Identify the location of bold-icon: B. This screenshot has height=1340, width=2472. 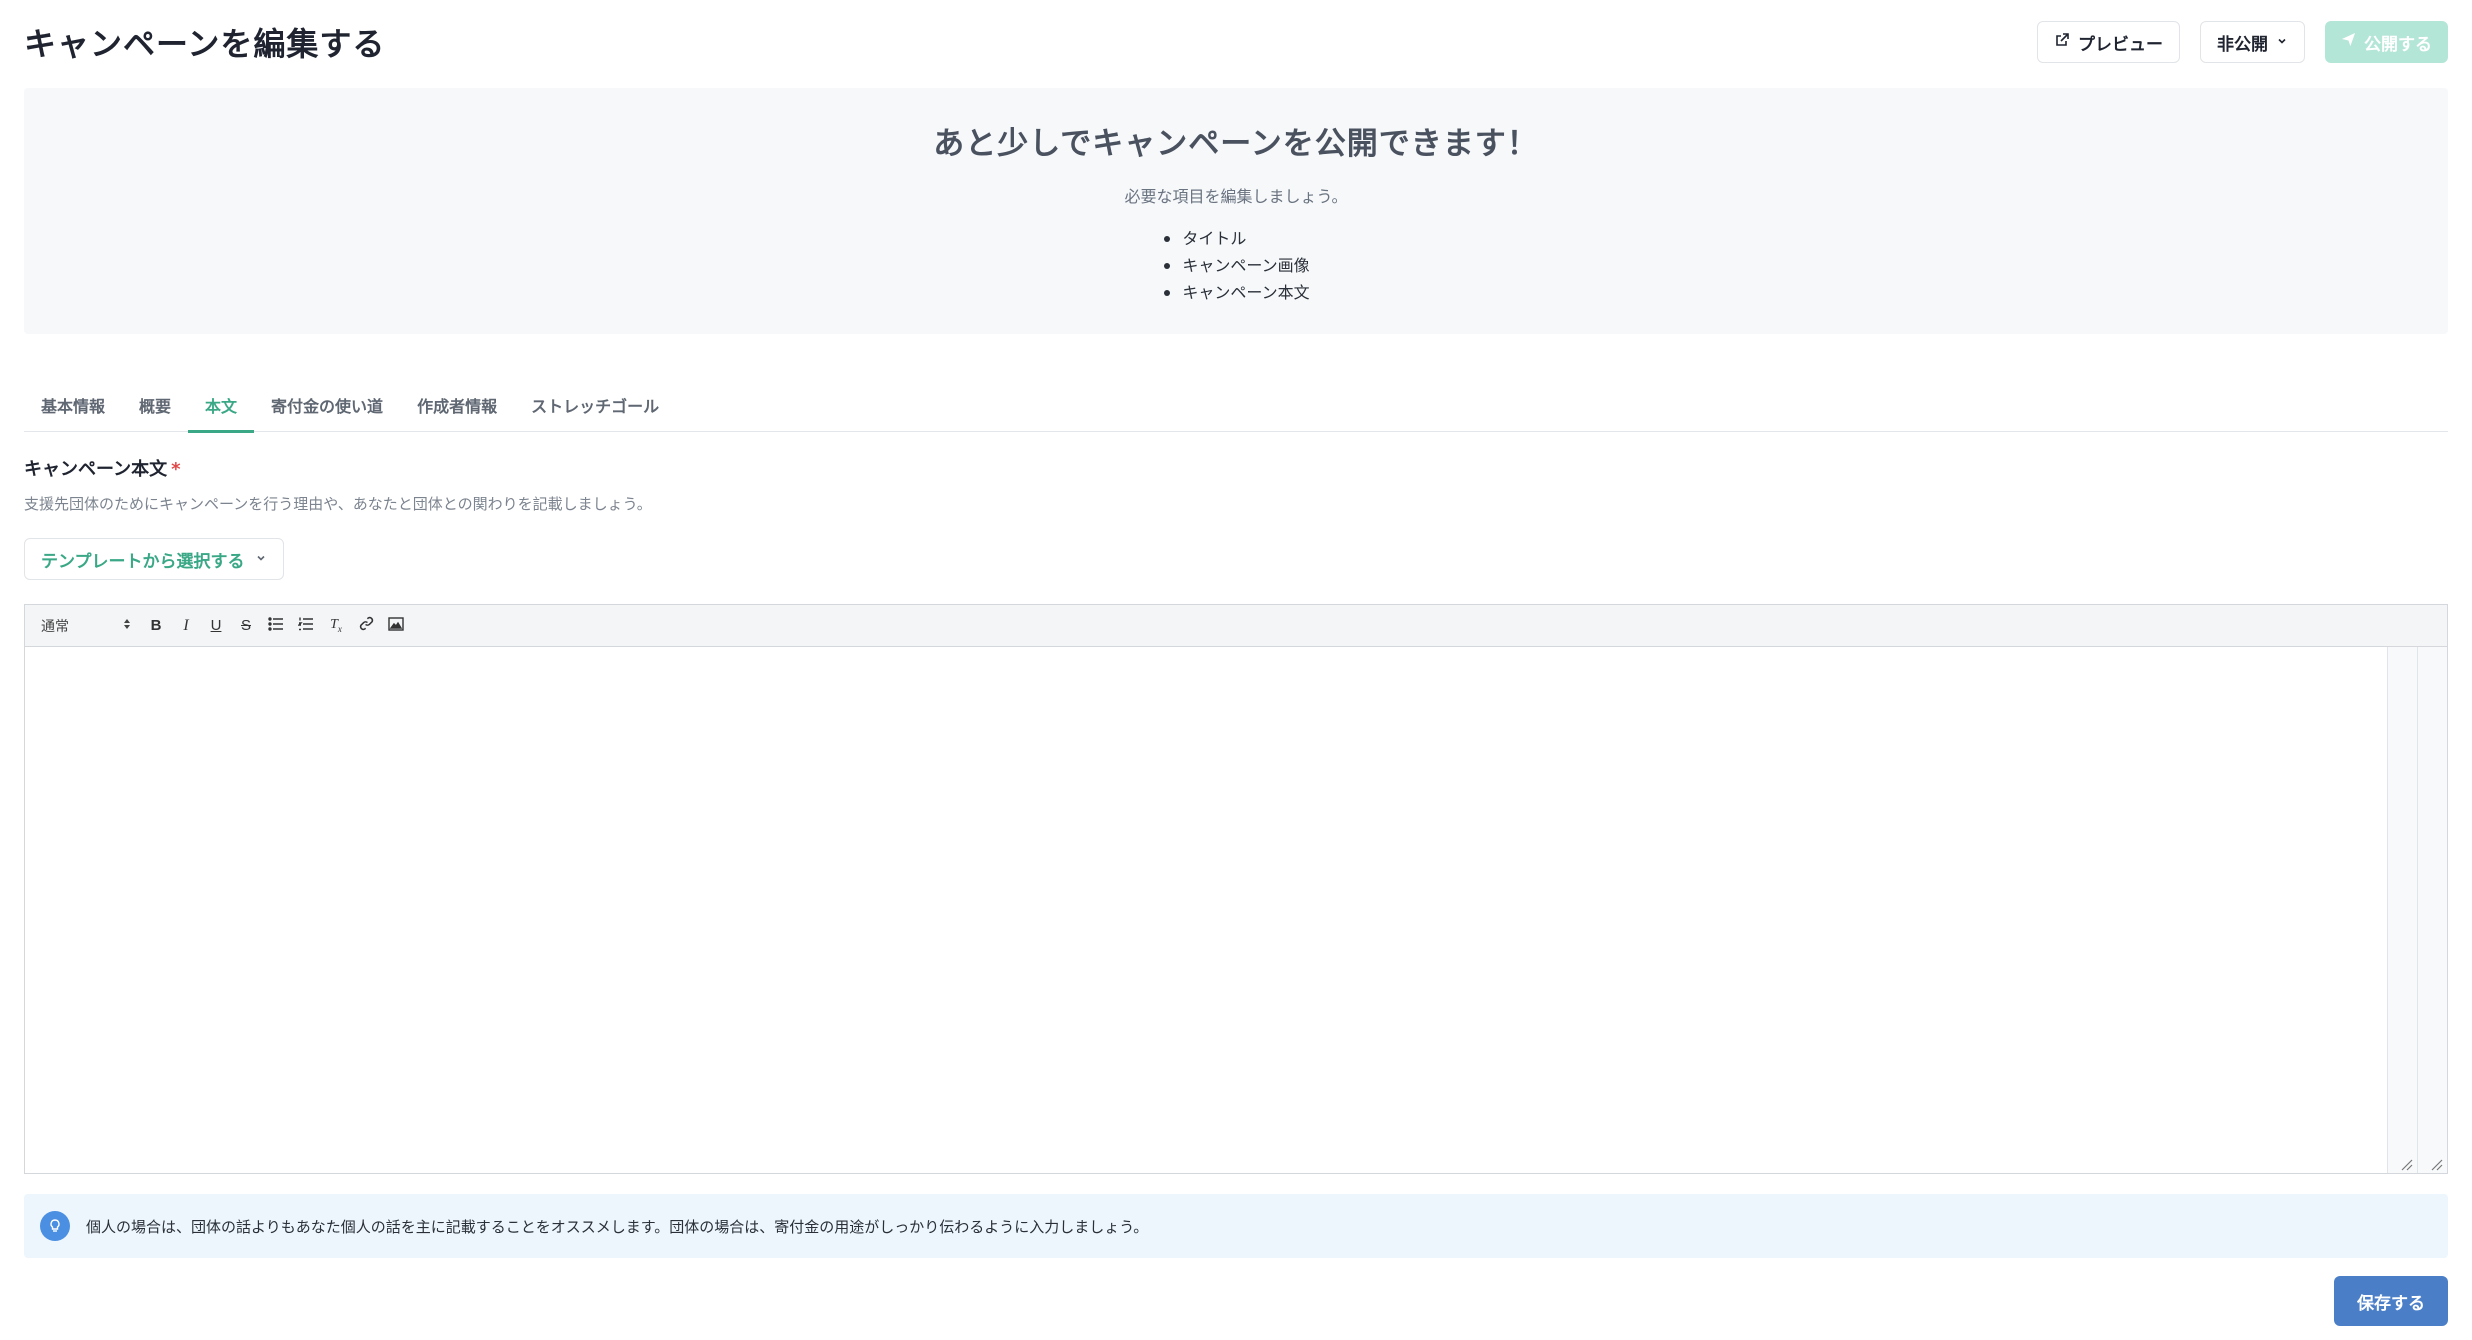
(156, 625).